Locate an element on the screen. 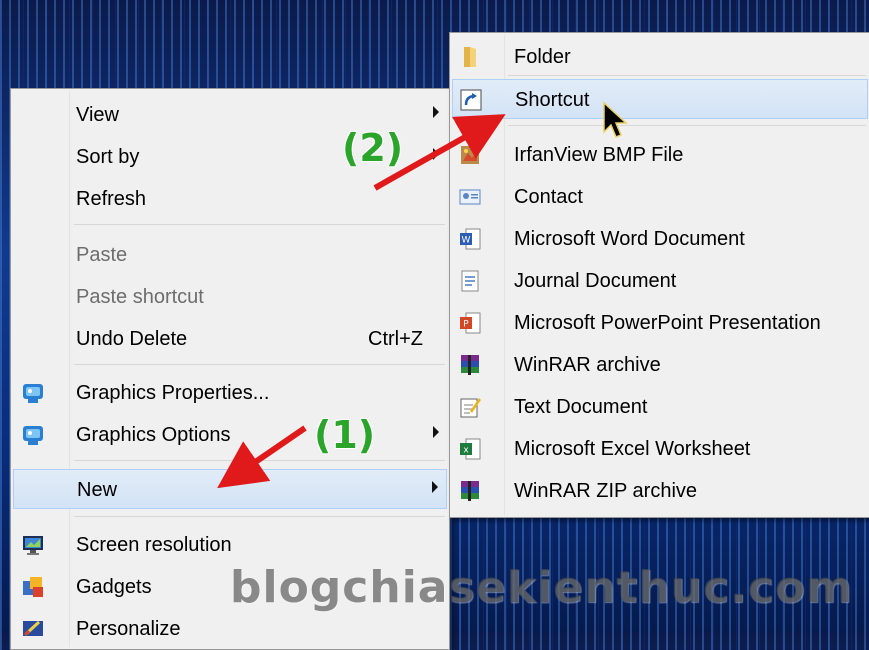  annotation-step-1: (1) is located at coordinates (345, 435).